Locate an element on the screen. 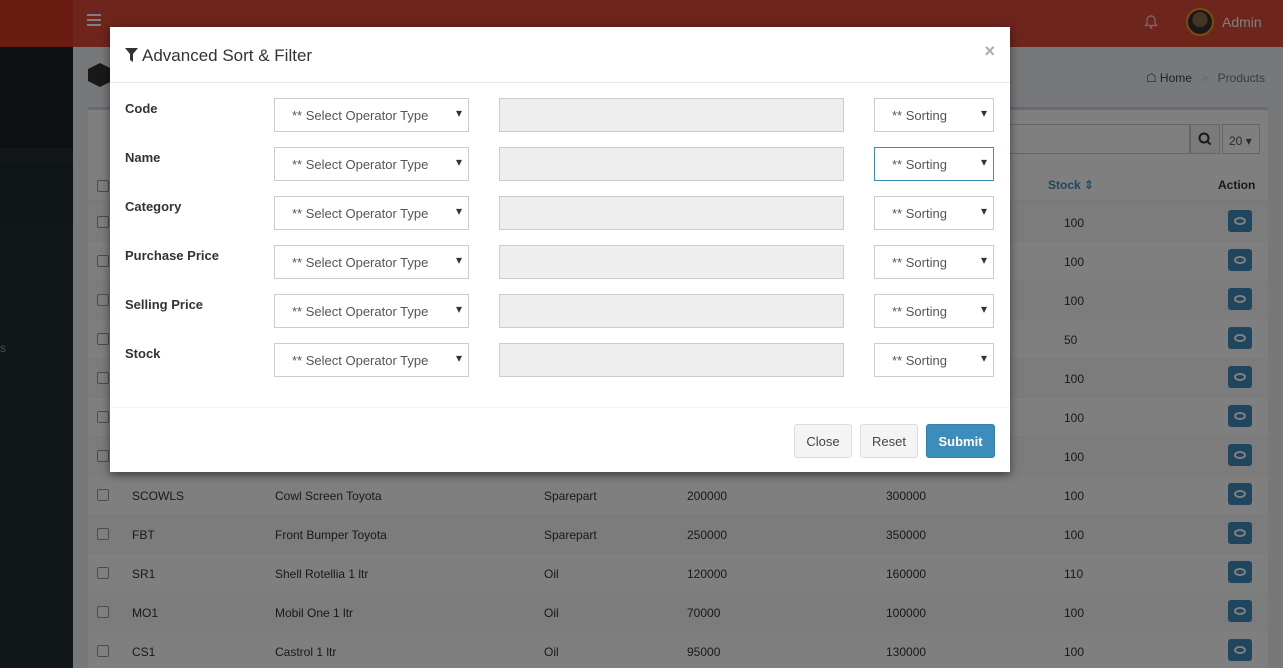 Image resolution: width=1283 pixels, height=668 pixels. filter-row: Stock ** Select Operator Type ** Sorting is located at coordinates (560, 360).